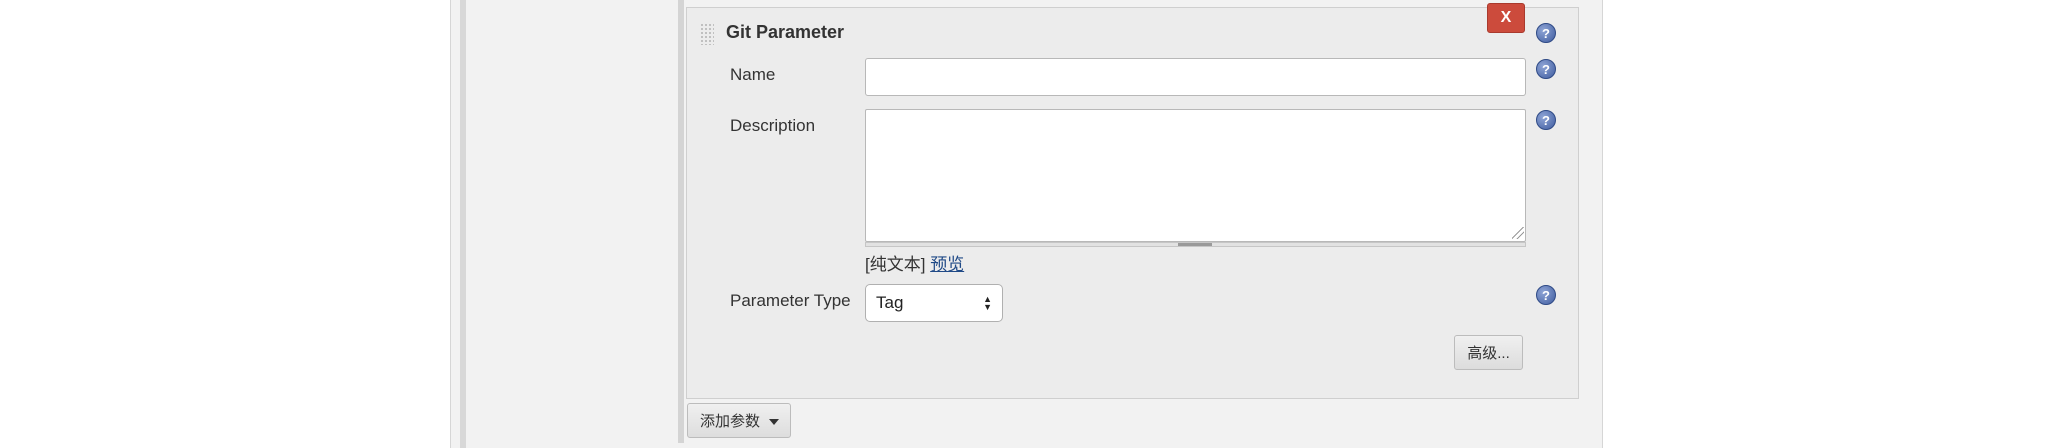 Image resolution: width=2048 pixels, height=448 pixels. I want to click on chevron-down-icon, so click(774, 422).